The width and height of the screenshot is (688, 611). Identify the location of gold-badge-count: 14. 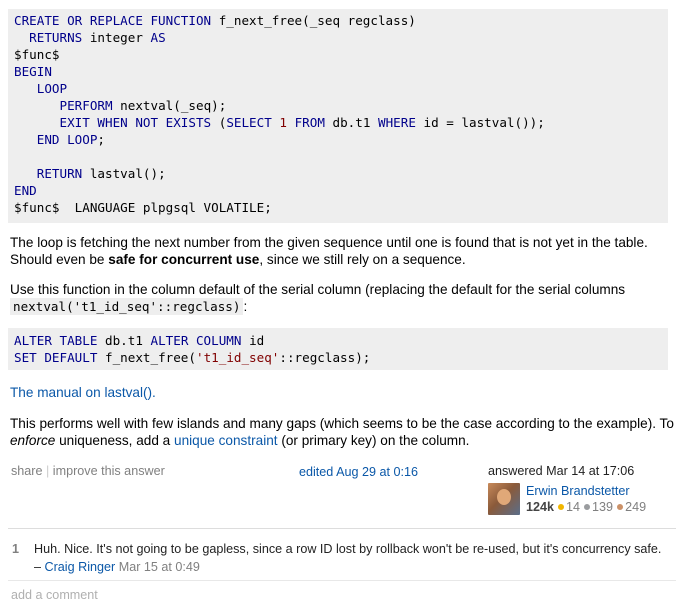
(573, 507).